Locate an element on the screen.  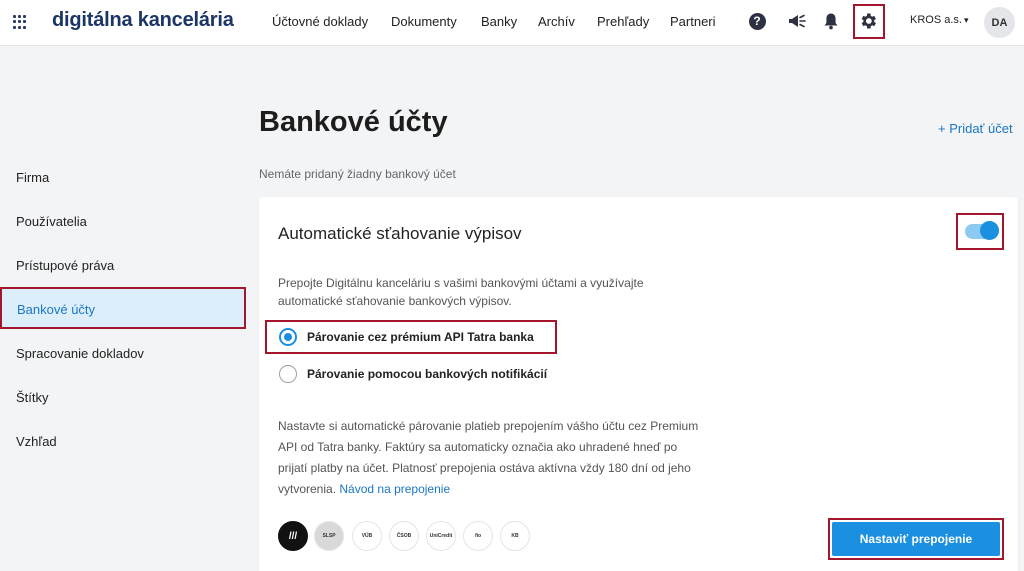
guide-link: Návod na prepojenie is located at coordinates (394, 489).